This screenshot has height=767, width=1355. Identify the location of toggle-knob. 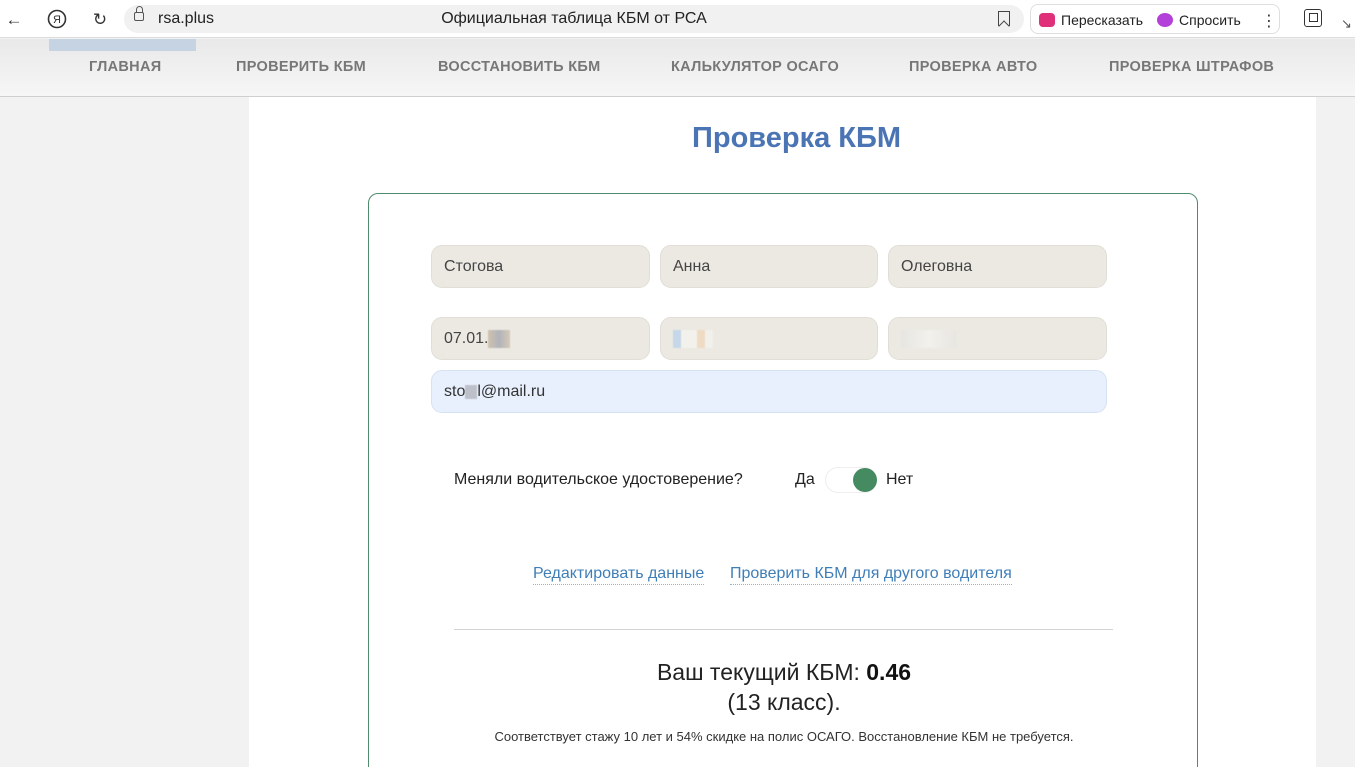
(865, 480).